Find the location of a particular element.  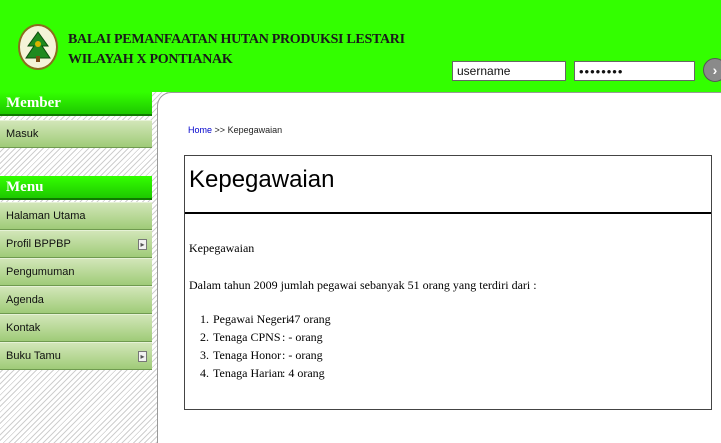

list-item: 4. Tenaga Harian: 4 orang is located at coordinates (261, 373).